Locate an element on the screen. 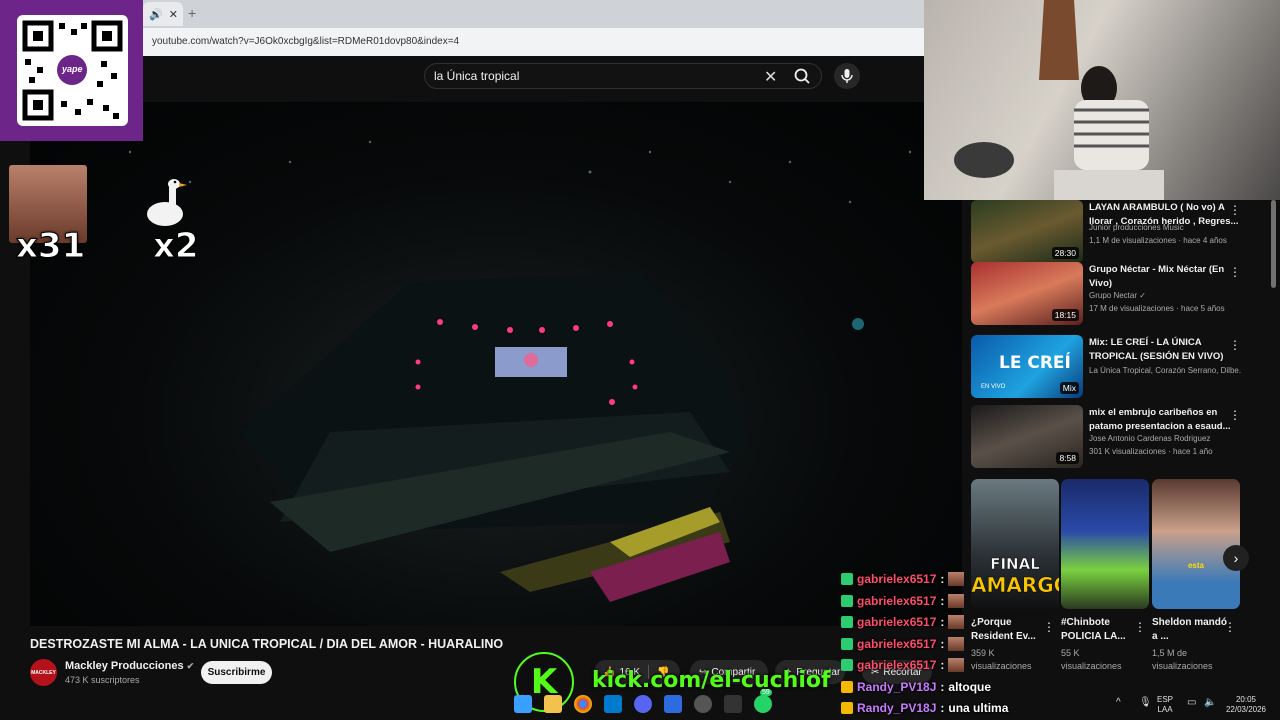 This screenshot has width=1280, height=720. windows-start-icon is located at coordinates (523, 704).